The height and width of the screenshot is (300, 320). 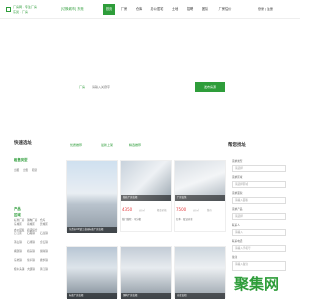 I want to click on filter-link: 樟木头镇, so click(x=19, y=269).